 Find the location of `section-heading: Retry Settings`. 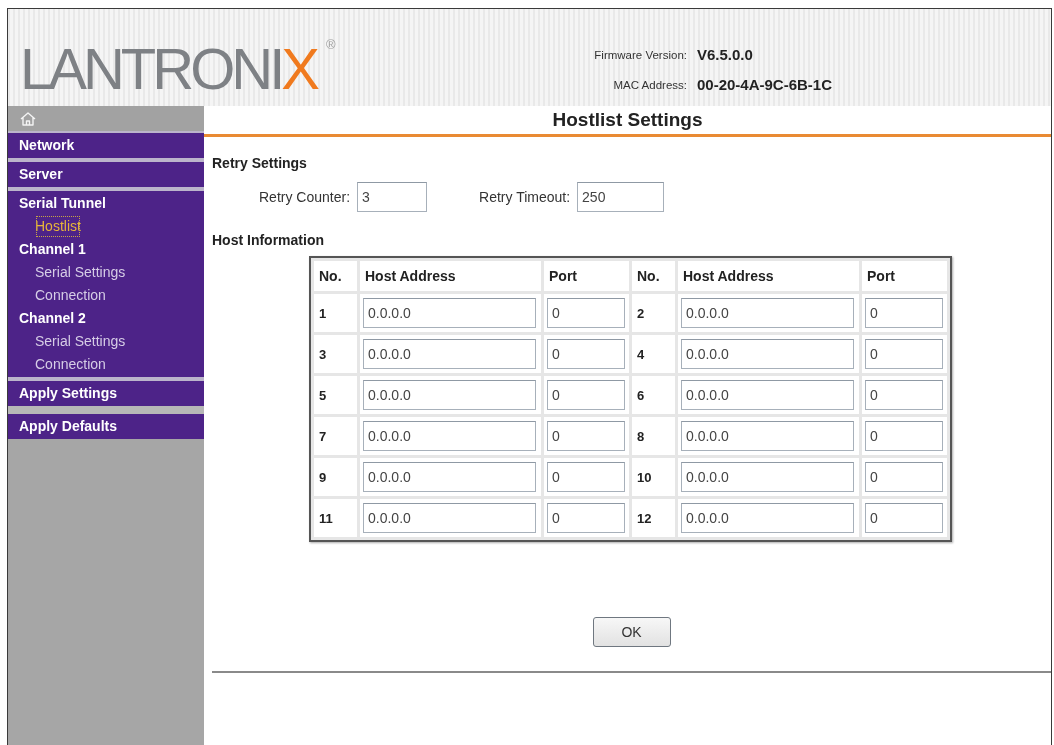

section-heading: Retry Settings is located at coordinates (259, 163).